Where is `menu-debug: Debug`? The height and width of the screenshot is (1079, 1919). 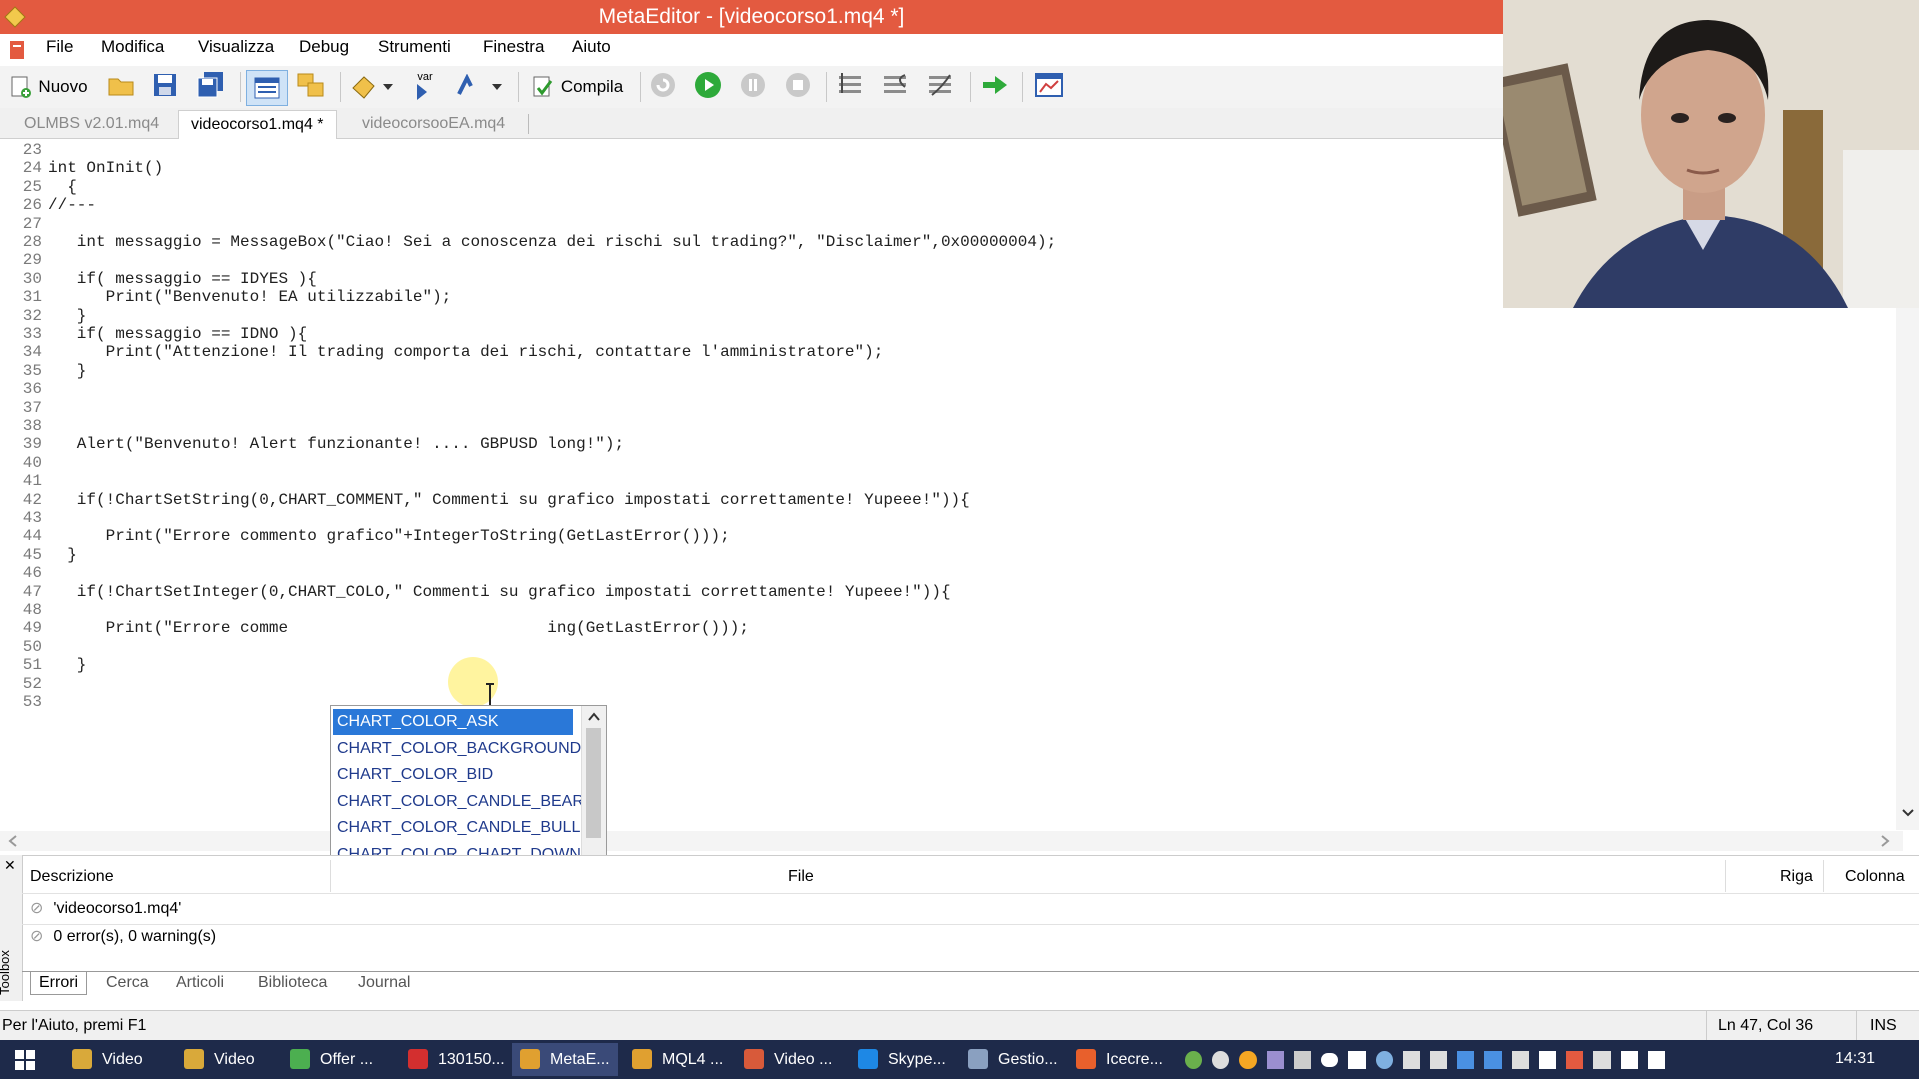
menu-debug: Debug is located at coordinates (324, 47).